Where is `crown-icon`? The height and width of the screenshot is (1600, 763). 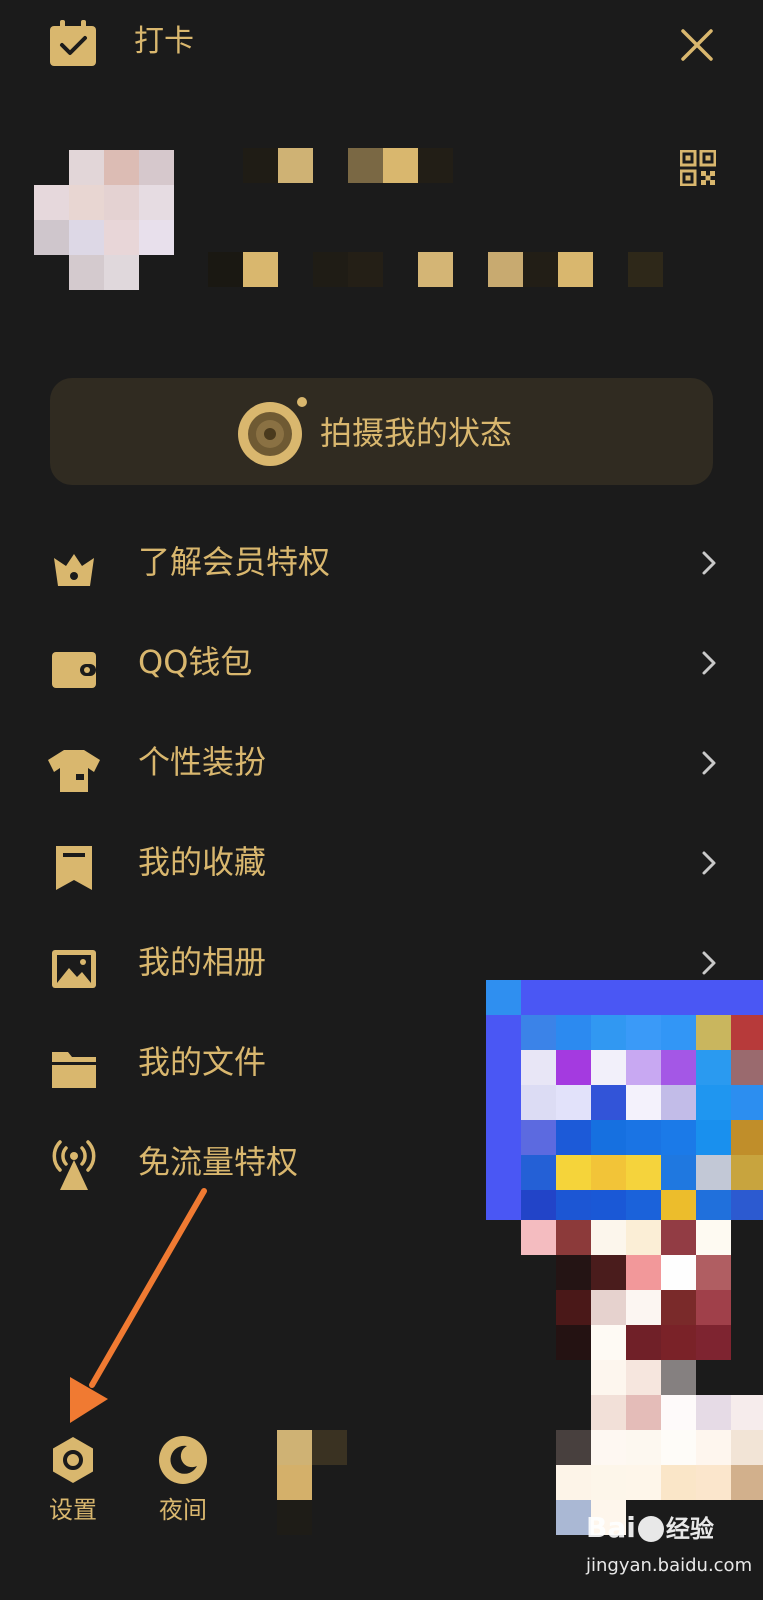
crown-icon is located at coordinates (74, 570).